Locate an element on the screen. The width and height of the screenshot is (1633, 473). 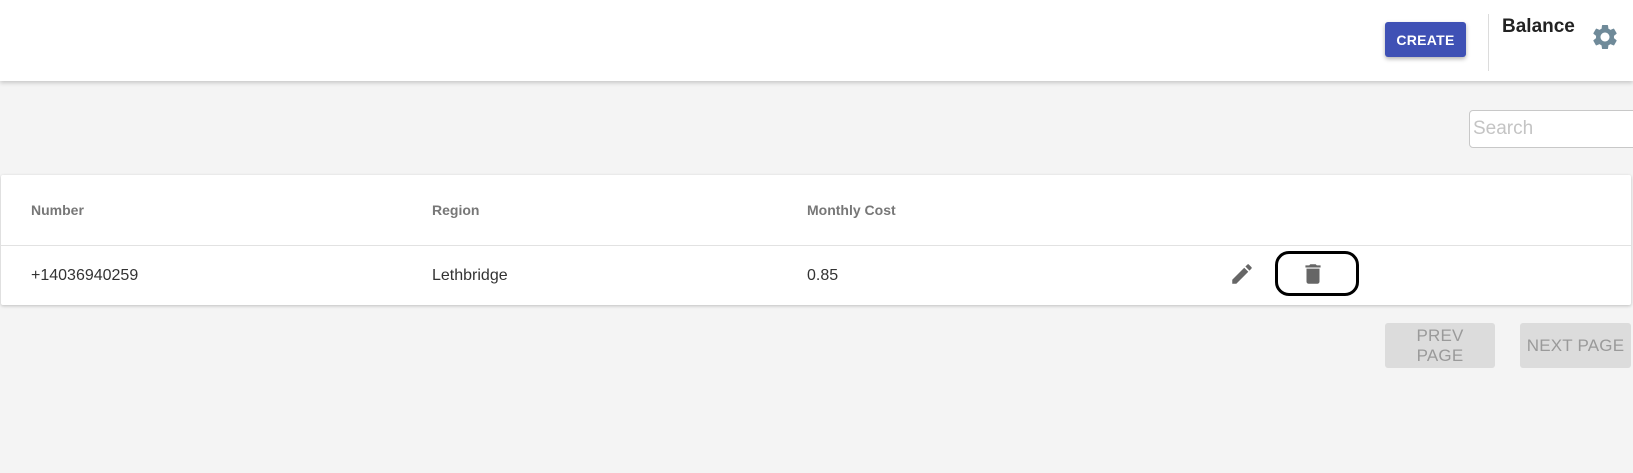
table-header: Number Region Monthly Cost is located at coordinates (816, 210).